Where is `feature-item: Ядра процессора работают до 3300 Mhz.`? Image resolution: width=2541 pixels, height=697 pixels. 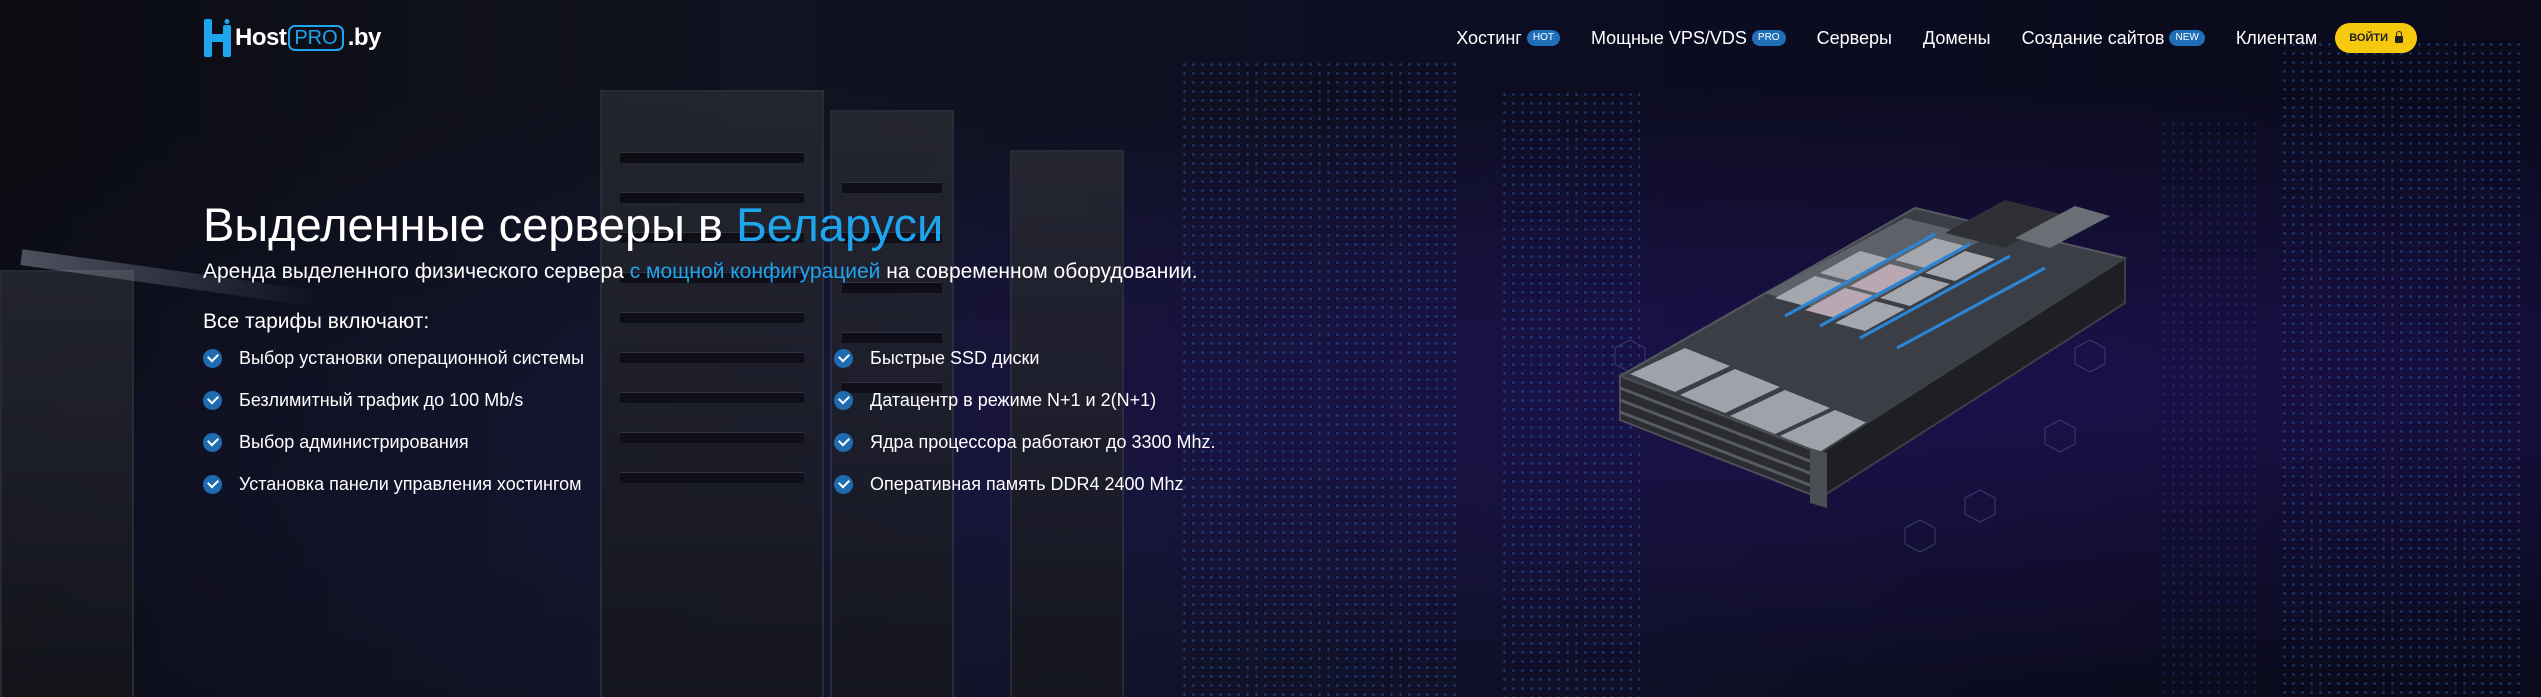 feature-item: Ядра процессора работают до 3300 Mhz. is located at coordinates (1025, 442).